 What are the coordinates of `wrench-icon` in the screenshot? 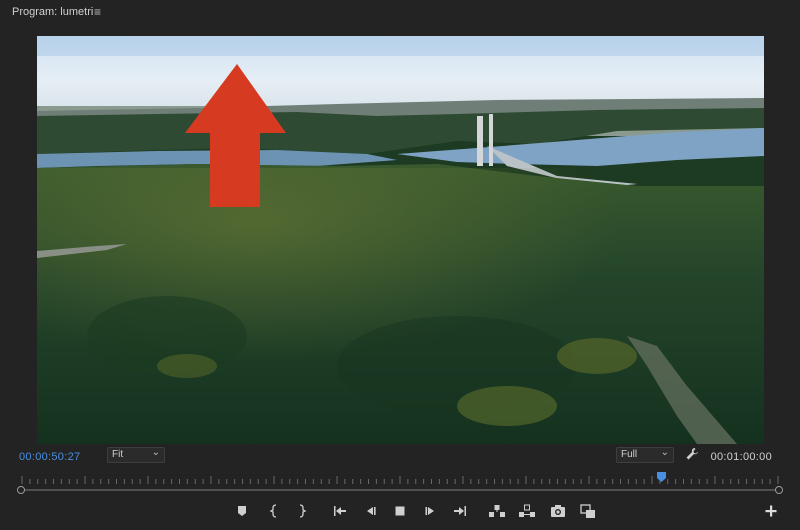 It's located at (692, 456).